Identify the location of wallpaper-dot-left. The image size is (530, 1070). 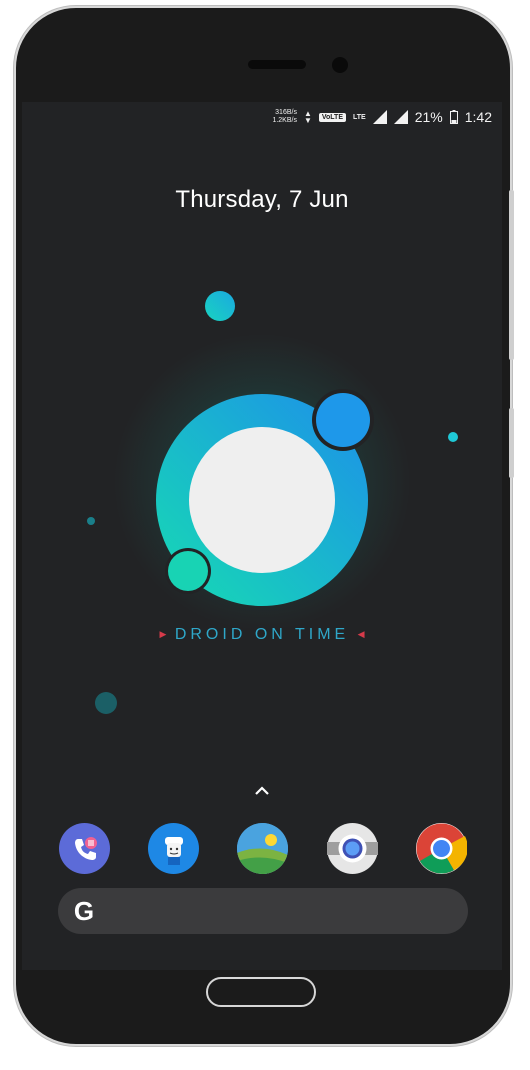
(91, 521).